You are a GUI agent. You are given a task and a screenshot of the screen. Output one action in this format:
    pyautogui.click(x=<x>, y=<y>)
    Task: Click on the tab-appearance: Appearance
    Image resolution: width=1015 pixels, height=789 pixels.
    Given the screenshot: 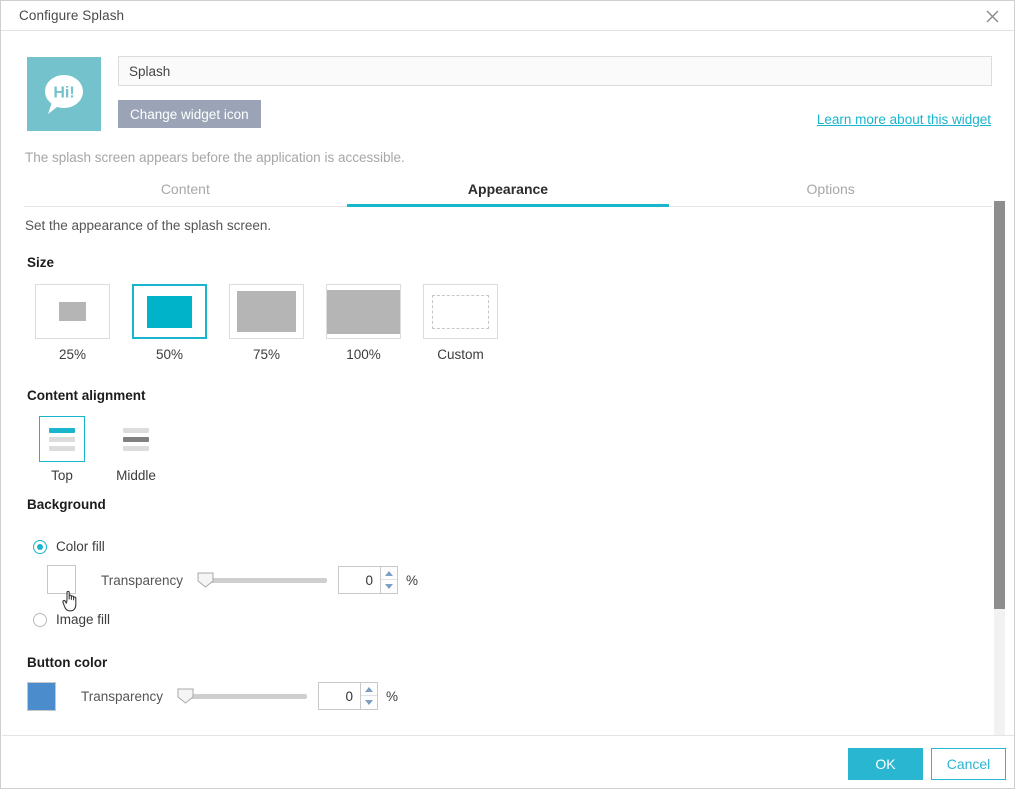 What is the action you would take?
    pyautogui.click(x=508, y=192)
    